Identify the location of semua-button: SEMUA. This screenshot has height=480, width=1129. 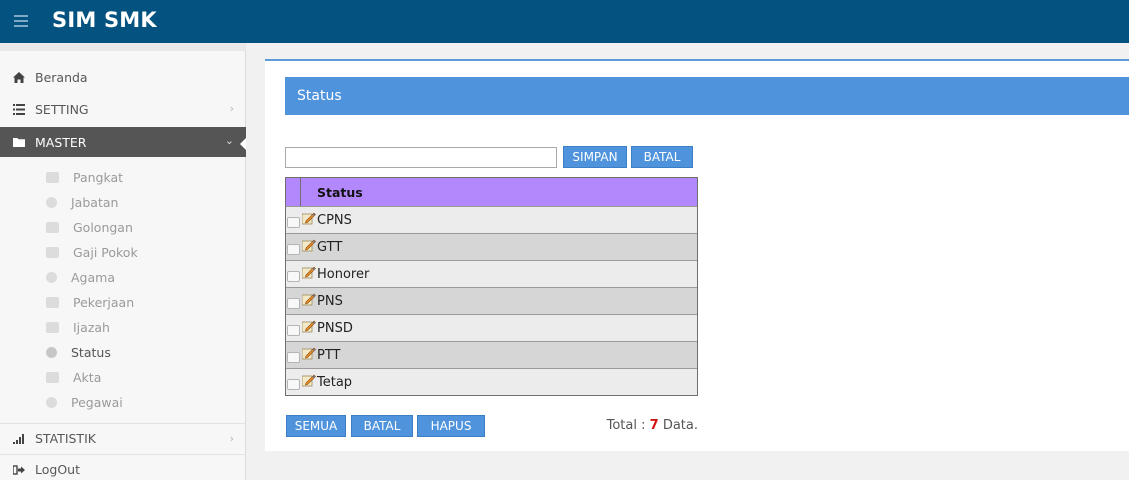
(316, 426).